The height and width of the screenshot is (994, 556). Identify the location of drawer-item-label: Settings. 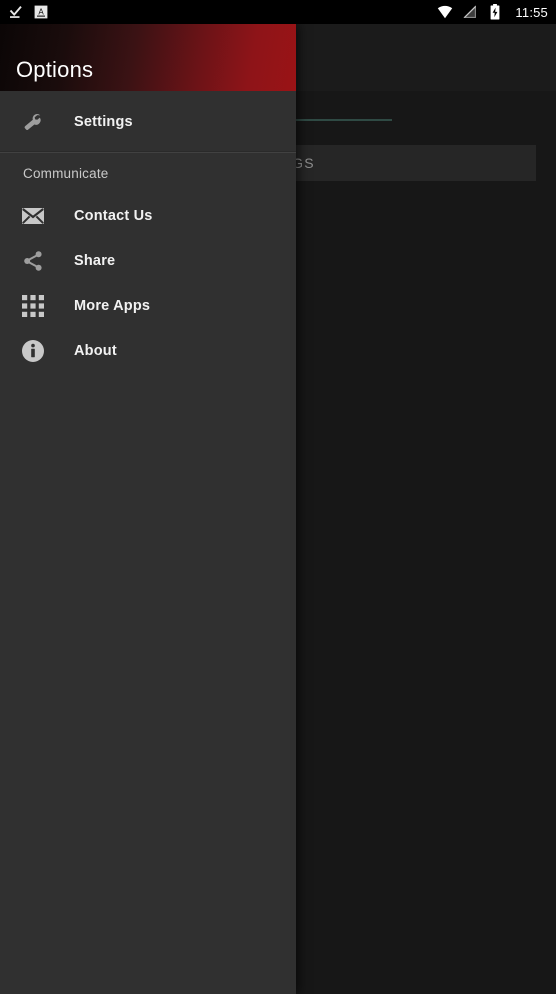
(103, 121).